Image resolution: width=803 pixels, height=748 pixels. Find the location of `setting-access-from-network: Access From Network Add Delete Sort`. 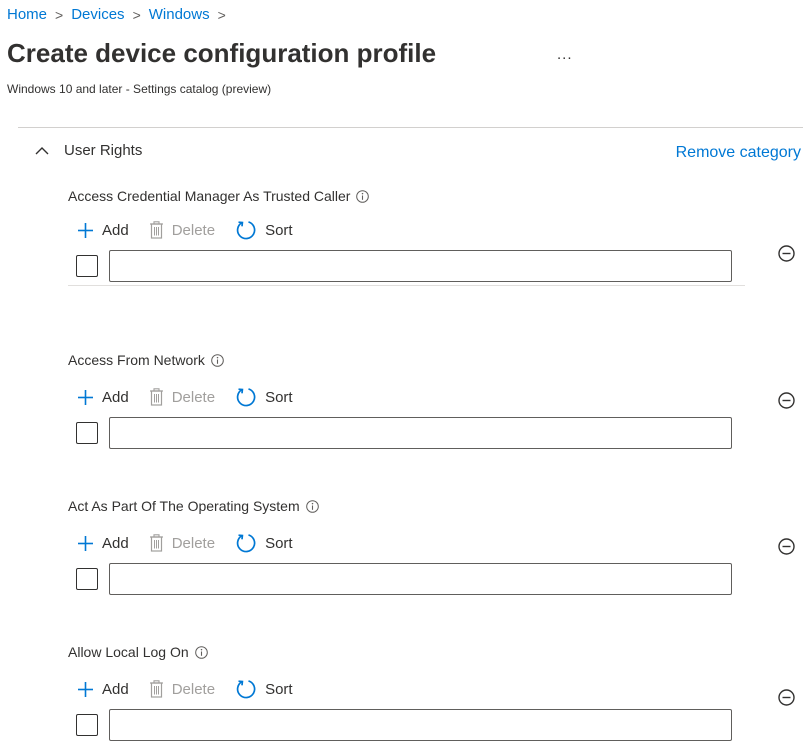

setting-access-from-network: Access From Network Add Delete Sort is located at coordinates (406, 399).